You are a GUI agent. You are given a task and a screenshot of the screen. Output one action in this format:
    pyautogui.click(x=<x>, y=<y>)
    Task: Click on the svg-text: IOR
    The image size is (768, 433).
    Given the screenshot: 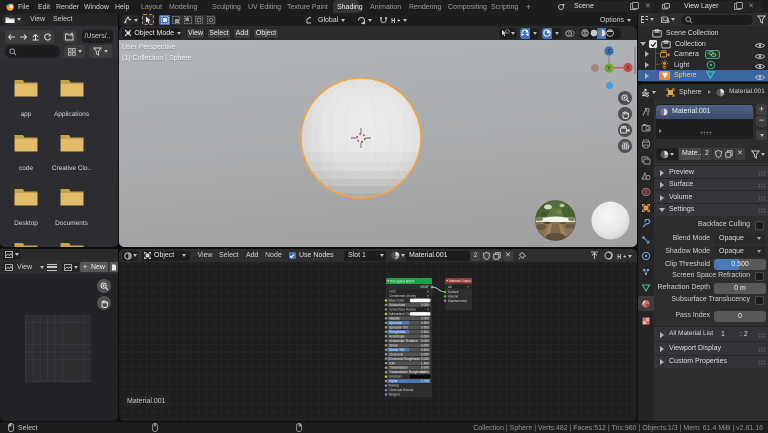 What is the action you would take?
    pyautogui.click(x=392, y=363)
    